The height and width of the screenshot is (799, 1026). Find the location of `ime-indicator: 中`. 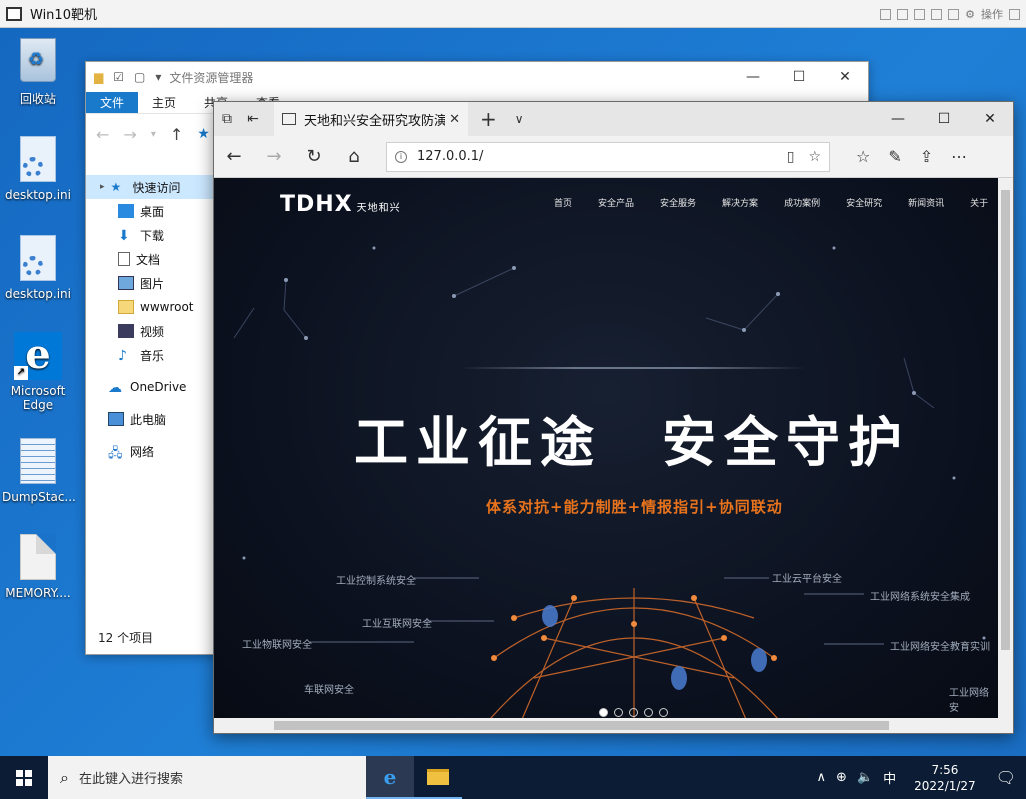

ime-indicator: 中 is located at coordinates (889, 777).